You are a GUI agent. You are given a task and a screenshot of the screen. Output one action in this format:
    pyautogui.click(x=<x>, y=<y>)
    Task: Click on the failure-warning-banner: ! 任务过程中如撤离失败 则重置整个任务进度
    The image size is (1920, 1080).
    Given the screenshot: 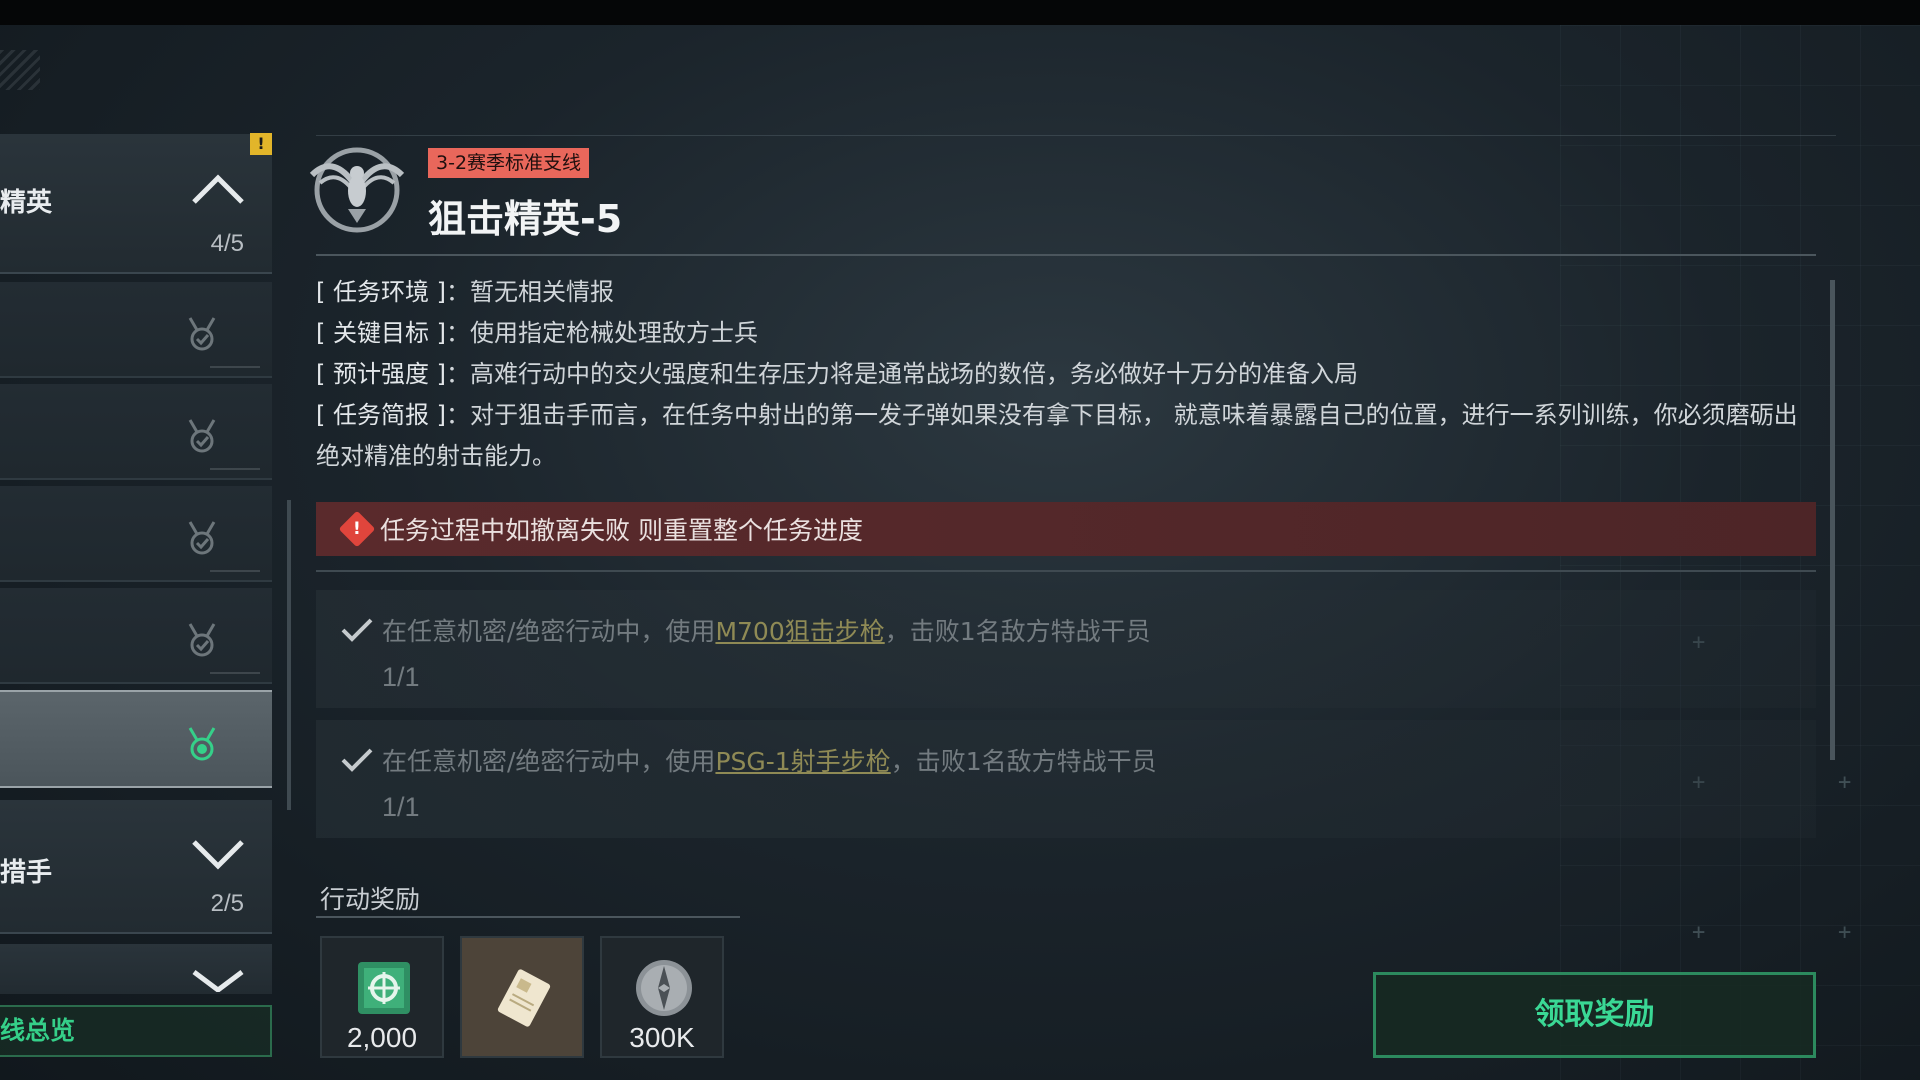 What is the action you would take?
    pyautogui.click(x=1066, y=529)
    